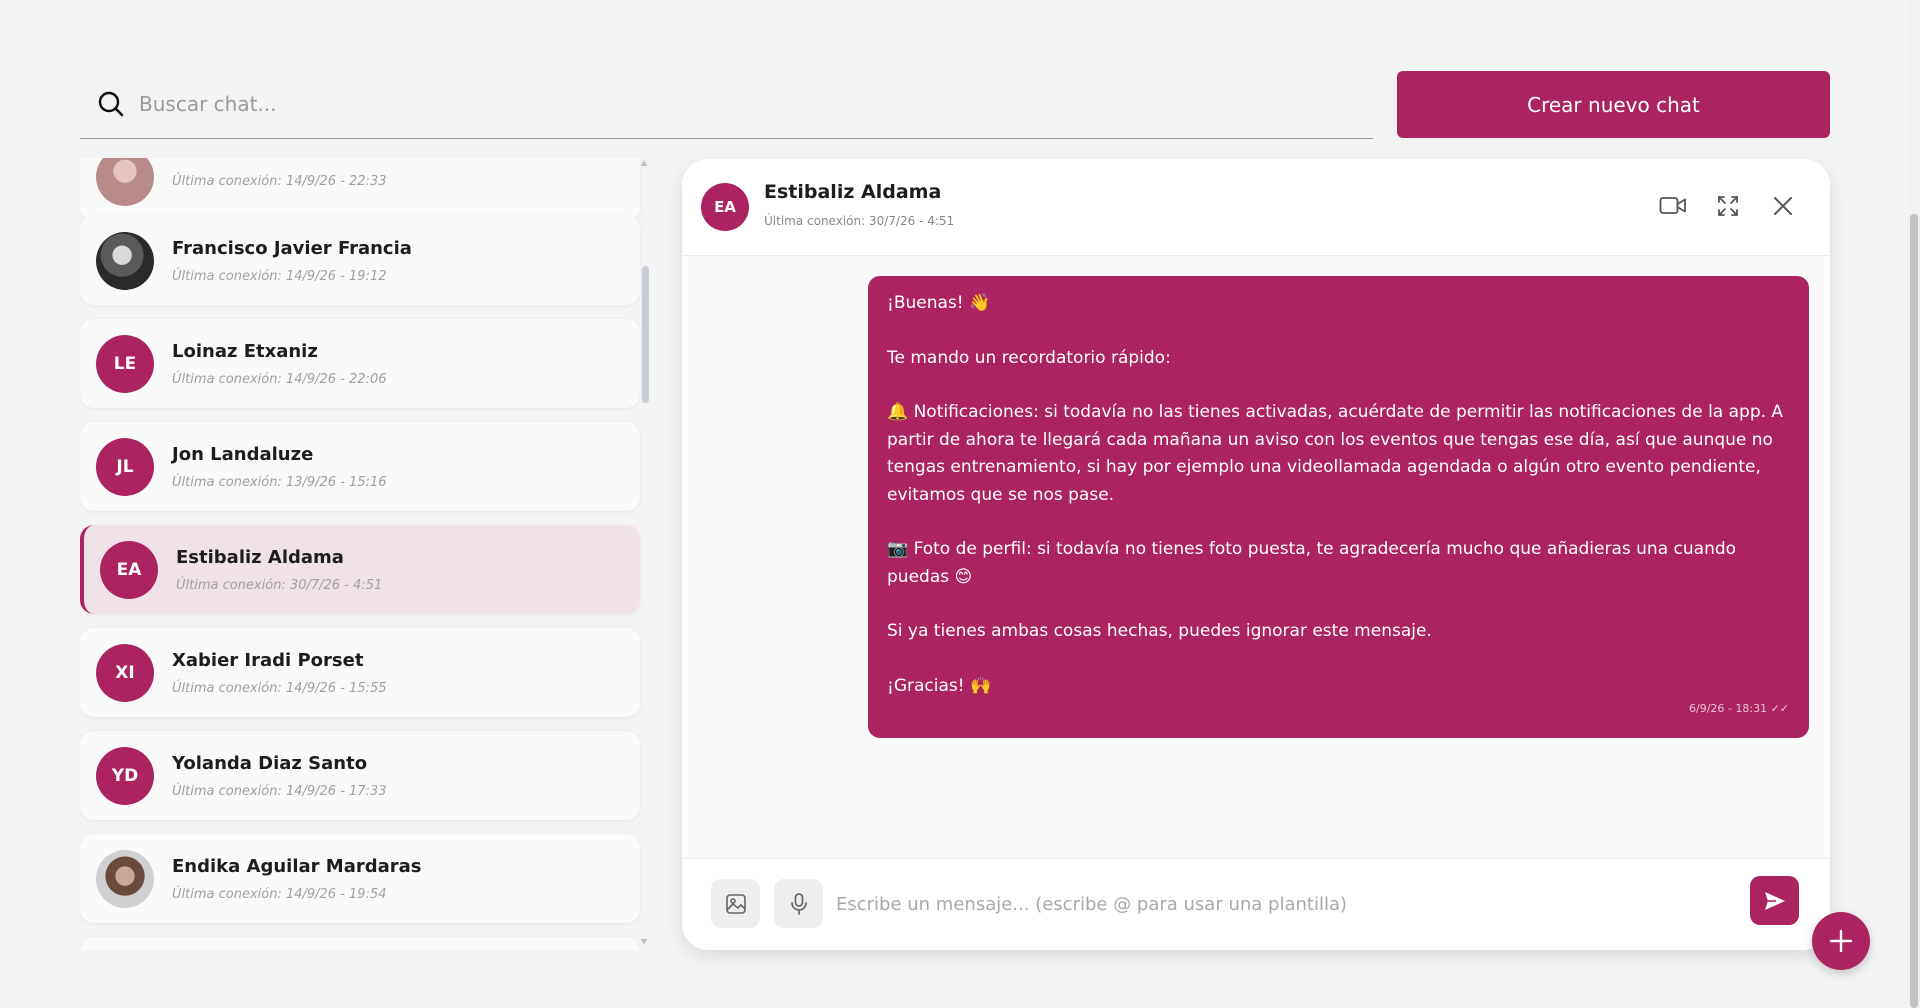 This screenshot has width=1920, height=1008. I want to click on contact-avatar: EA, so click(725, 207).